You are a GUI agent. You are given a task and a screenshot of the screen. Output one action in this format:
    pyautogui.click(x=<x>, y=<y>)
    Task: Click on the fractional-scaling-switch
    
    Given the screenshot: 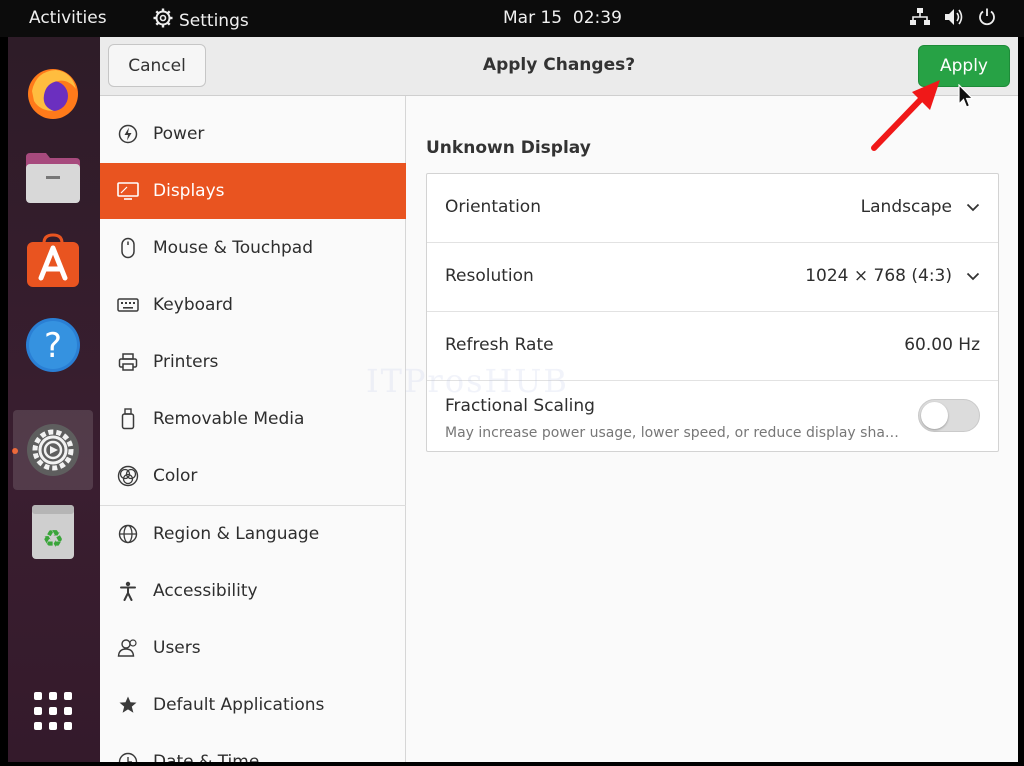 What is the action you would take?
    pyautogui.click(x=949, y=415)
    